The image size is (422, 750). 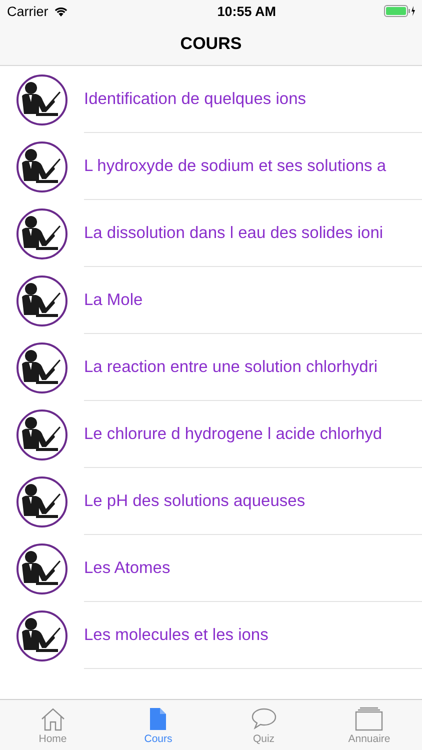 What do you see at coordinates (211, 300) in the screenshot?
I see `course-row: La Mole` at bounding box center [211, 300].